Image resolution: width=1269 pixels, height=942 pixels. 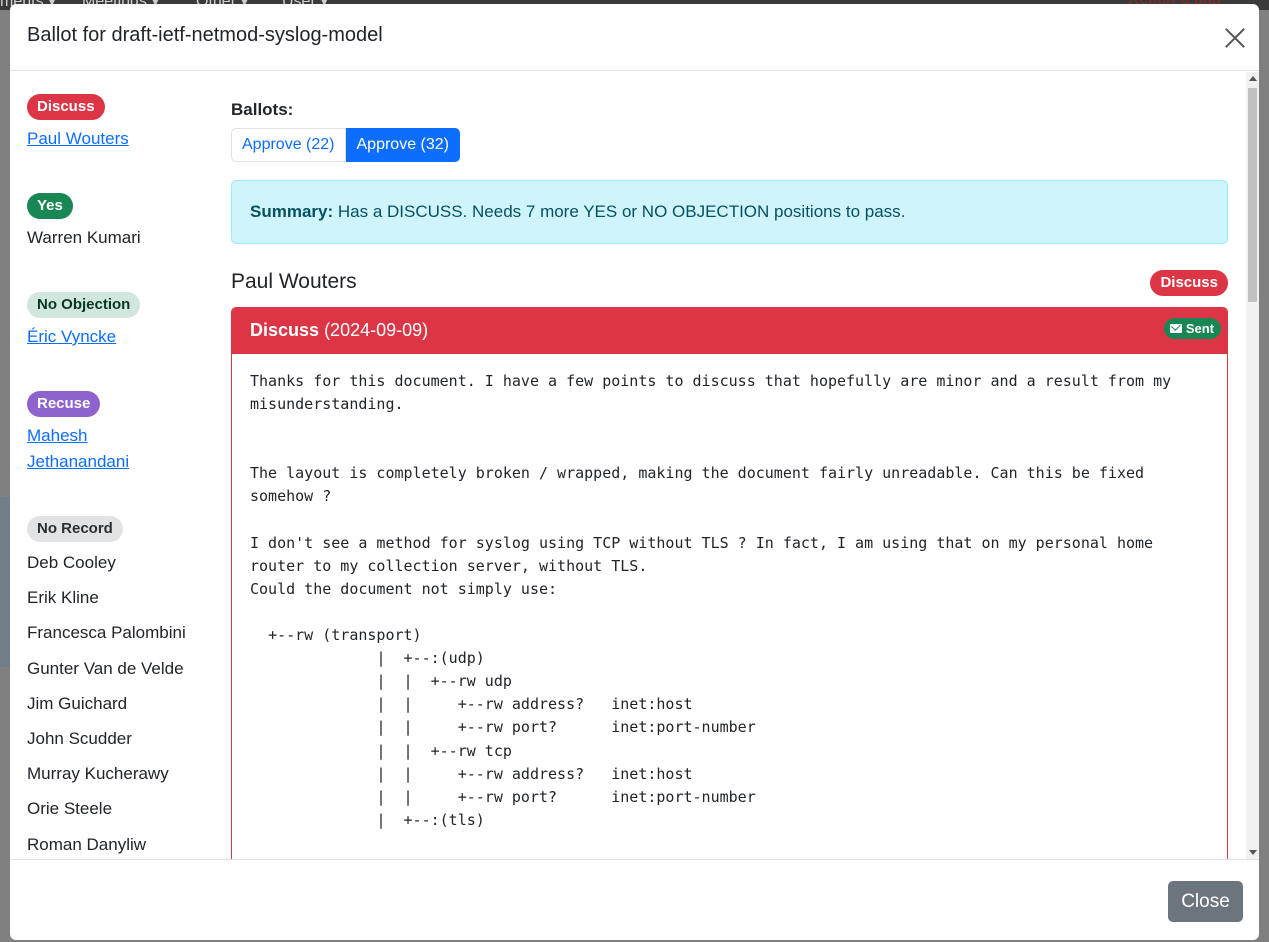 What do you see at coordinates (83, 337) in the screenshot?
I see `person-link: Éric Vyncke` at bounding box center [83, 337].